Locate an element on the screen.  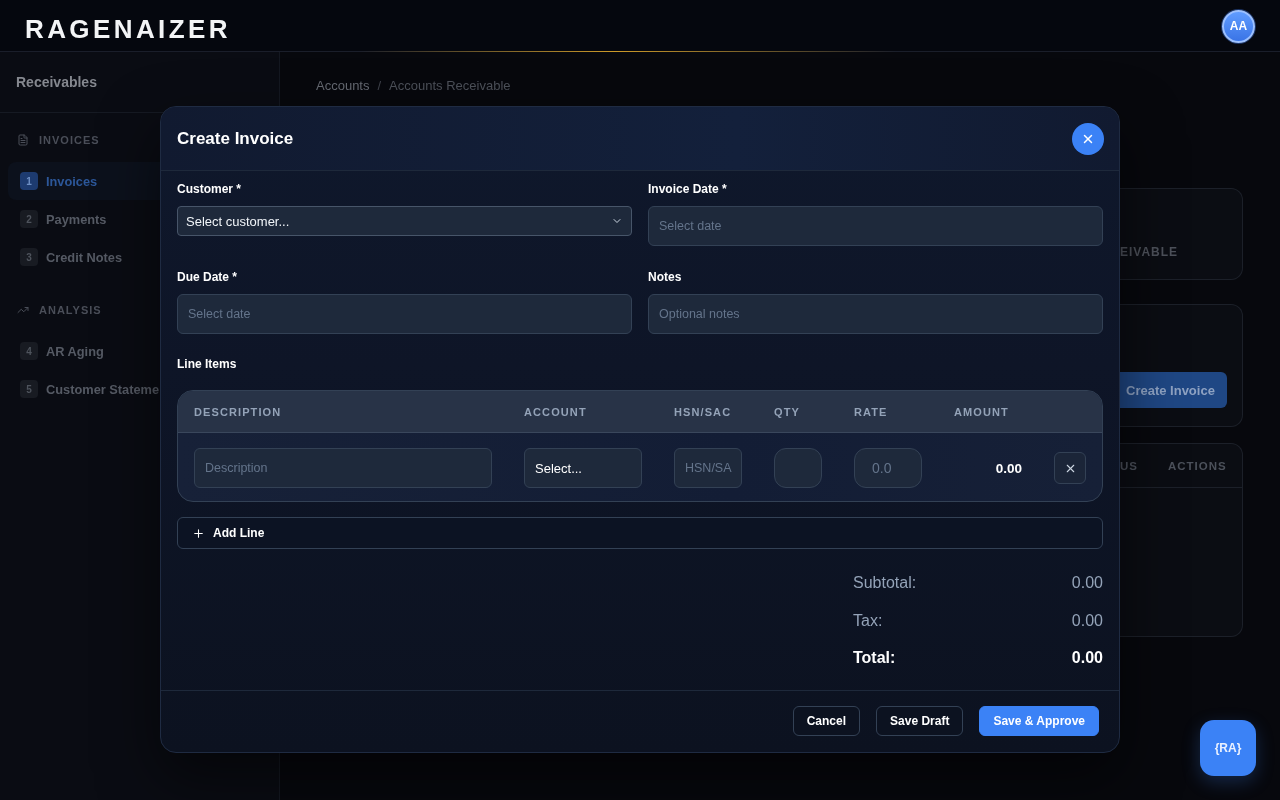
item-number: 1 is located at coordinates (29, 181).